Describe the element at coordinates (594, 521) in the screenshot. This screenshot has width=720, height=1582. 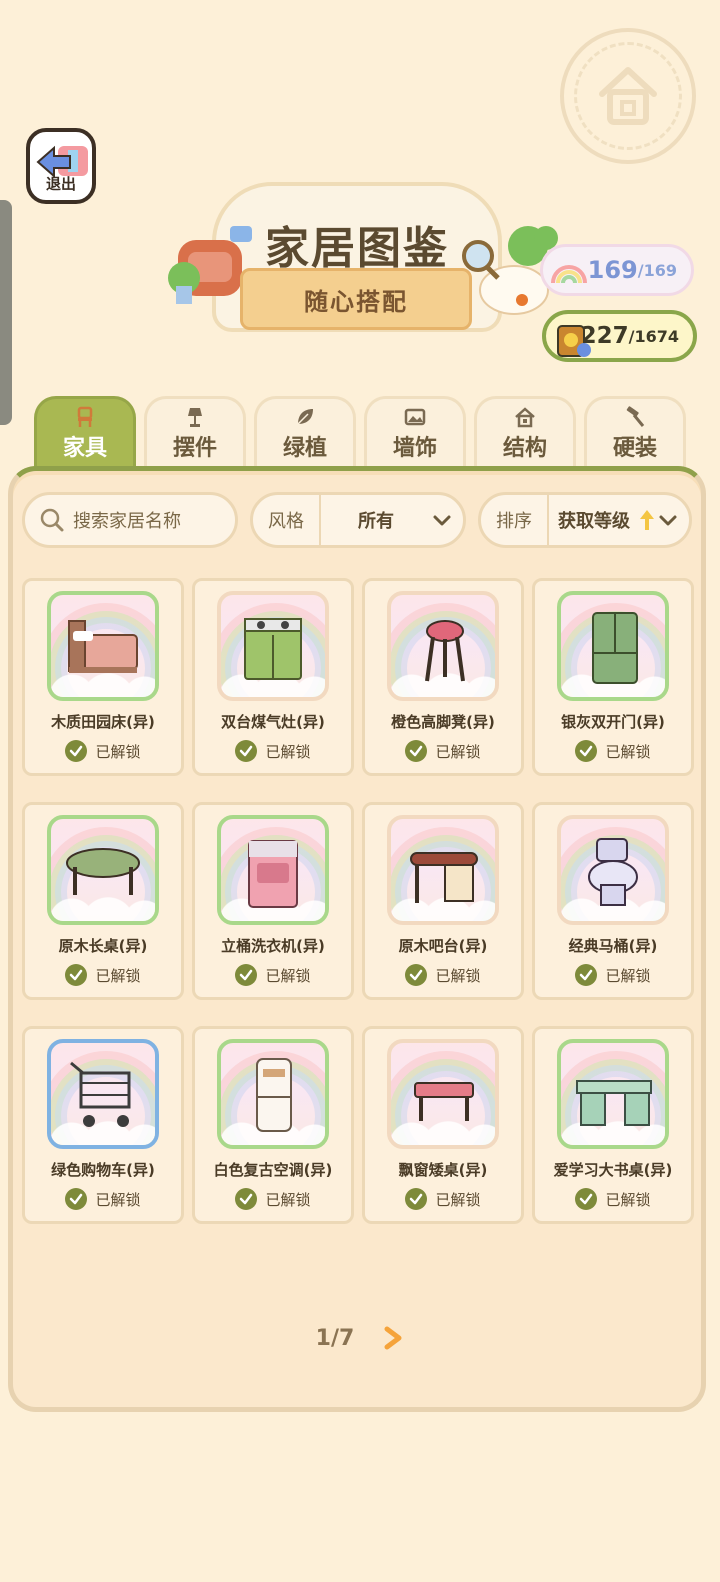
I see `sort-value: 获取等级` at that location.